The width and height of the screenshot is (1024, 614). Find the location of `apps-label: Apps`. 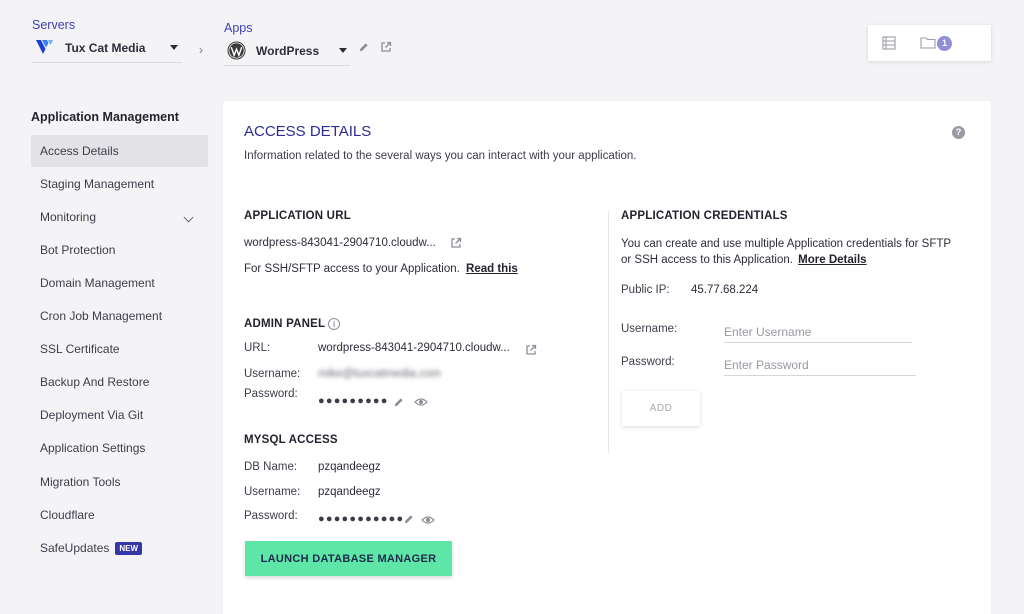

apps-label: Apps is located at coordinates (238, 28).